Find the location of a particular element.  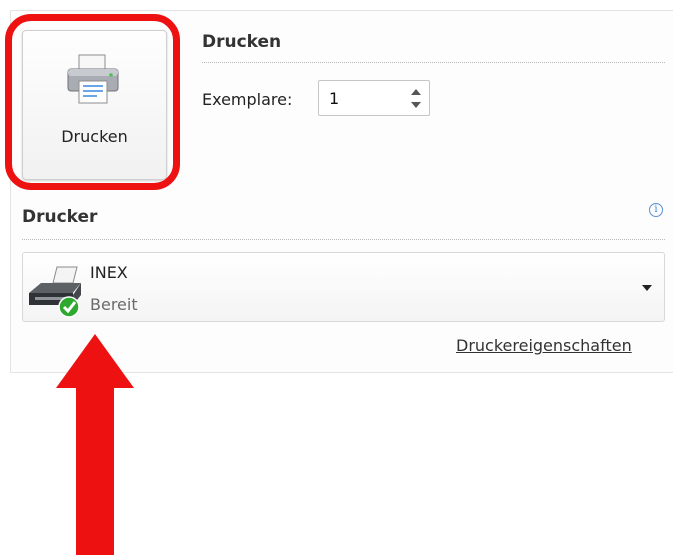

printer-icon is located at coordinates (93, 81).